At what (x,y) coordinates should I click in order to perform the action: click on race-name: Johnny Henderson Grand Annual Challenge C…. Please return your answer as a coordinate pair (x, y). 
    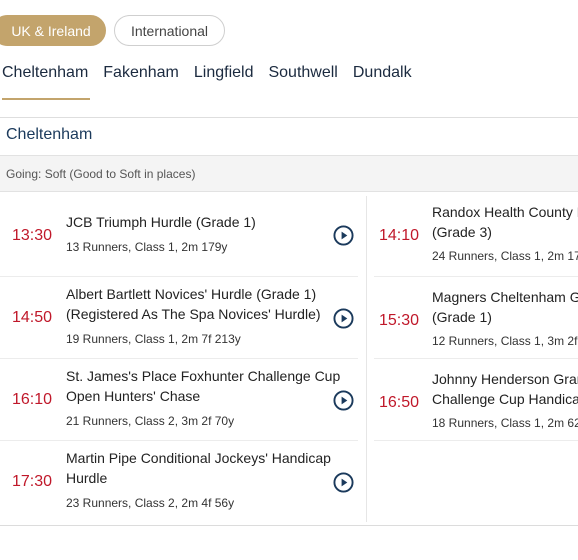
    Looking at the image, I should click on (505, 389).